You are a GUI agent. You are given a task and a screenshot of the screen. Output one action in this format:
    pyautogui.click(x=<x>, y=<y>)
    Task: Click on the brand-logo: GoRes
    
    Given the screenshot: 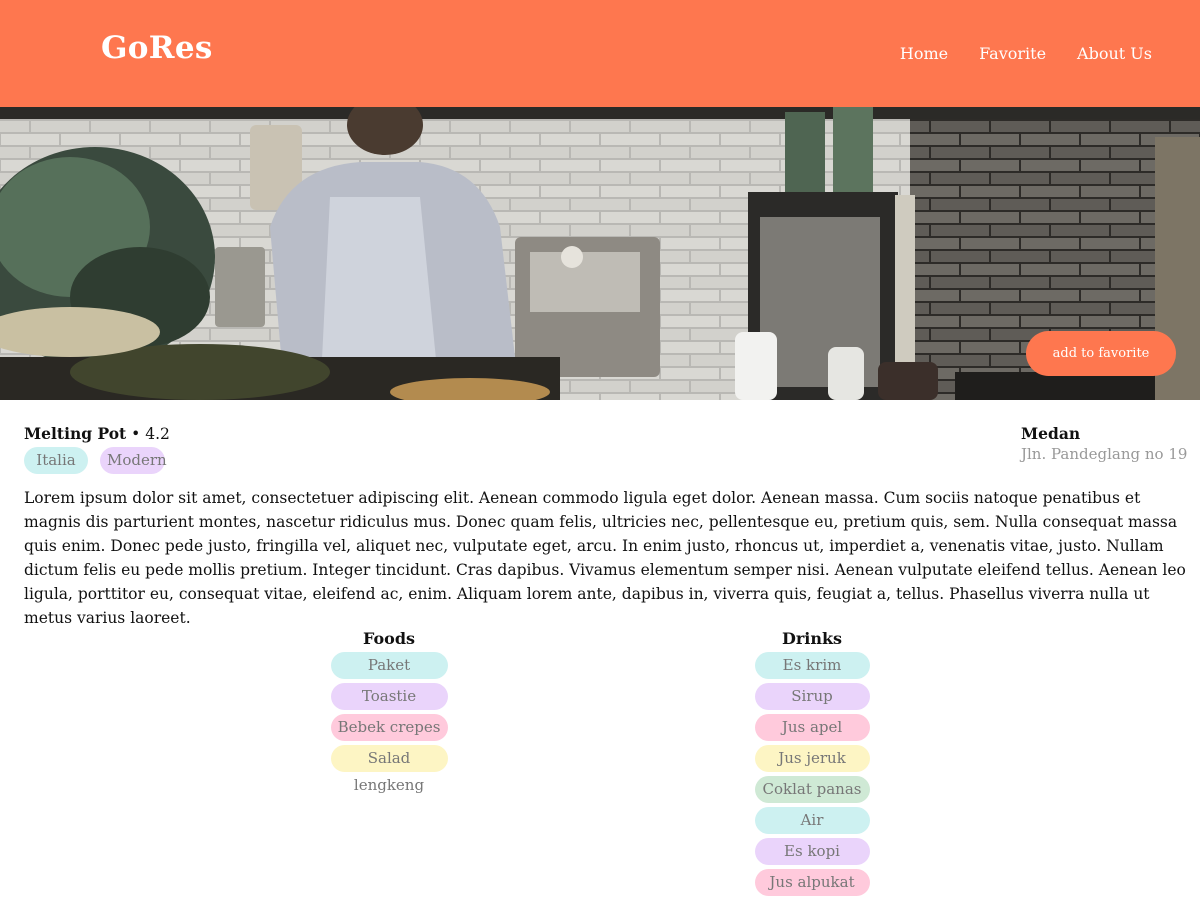 What is the action you would take?
    pyautogui.click(x=157, y=48)
    